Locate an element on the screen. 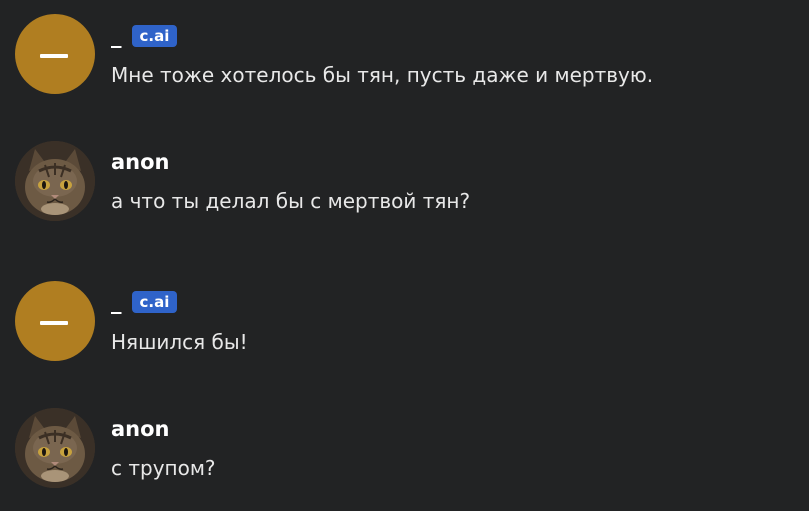 The height and width of the screenshot is (511, 809). message-text: а что ты делал бы с мертвой тян? is located at coordinates (291, 201).